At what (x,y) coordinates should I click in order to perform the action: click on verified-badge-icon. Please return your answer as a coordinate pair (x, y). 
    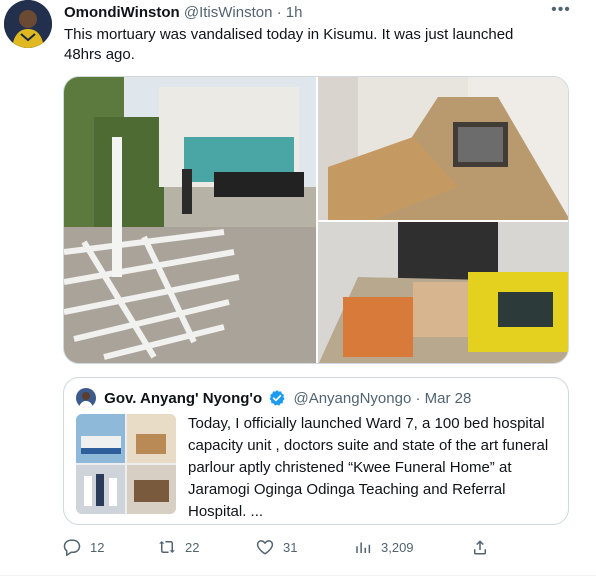
    Looking at the image, I should click on (277, 398).